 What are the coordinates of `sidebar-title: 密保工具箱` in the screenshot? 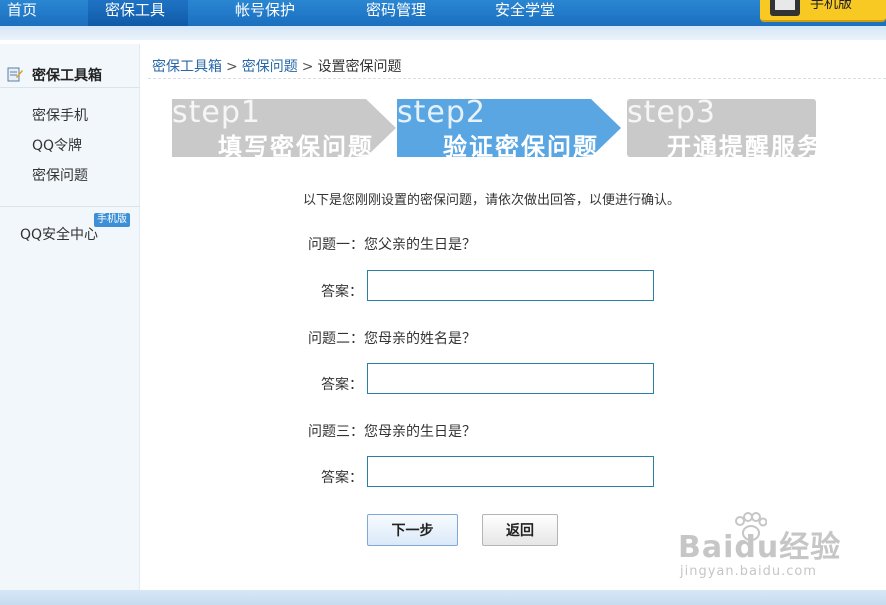 It's located at (67, 76).